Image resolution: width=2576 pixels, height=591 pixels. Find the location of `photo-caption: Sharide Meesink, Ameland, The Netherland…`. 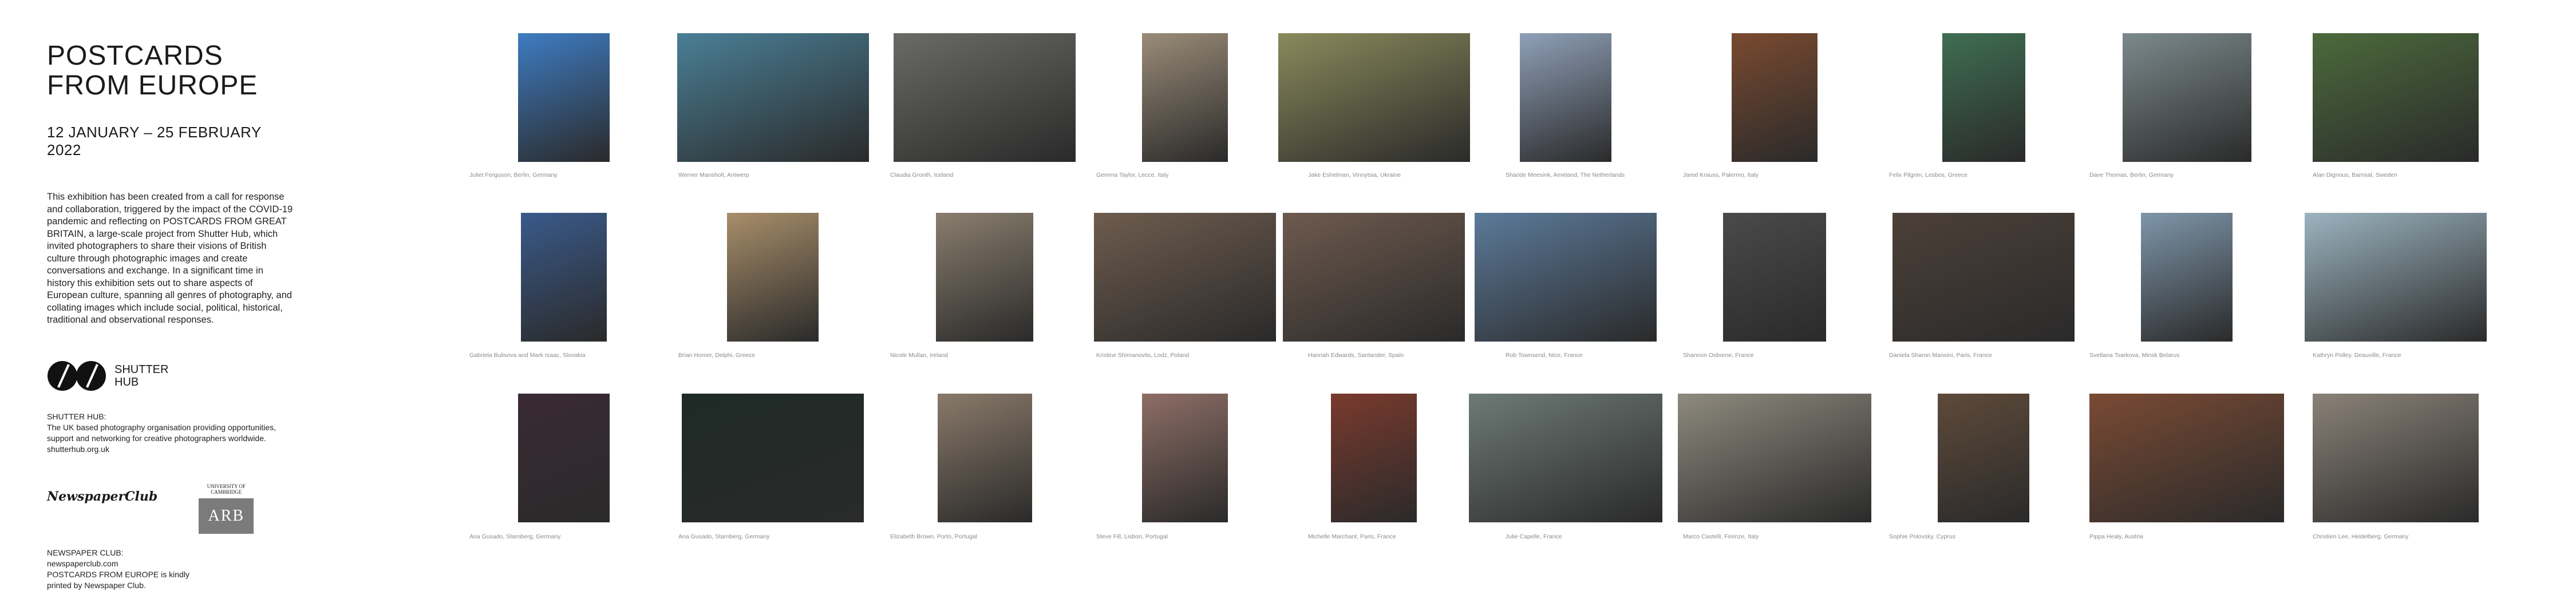

photo-caption: Sharide Meesink, Ameland, The Netherland… is located at coordinates (1565, 176).